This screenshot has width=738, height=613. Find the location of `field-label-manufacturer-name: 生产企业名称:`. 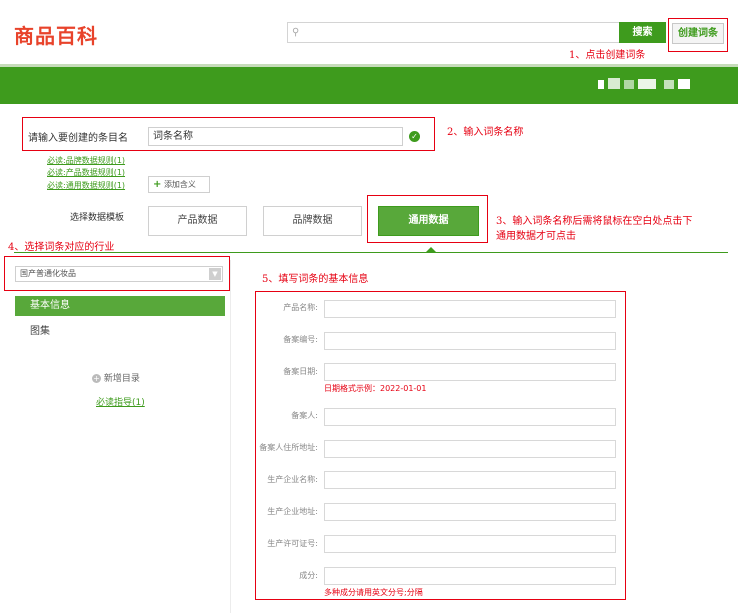

field-label-manufacturer-name: 生产企业名称: is located at coordinates (292, 479).